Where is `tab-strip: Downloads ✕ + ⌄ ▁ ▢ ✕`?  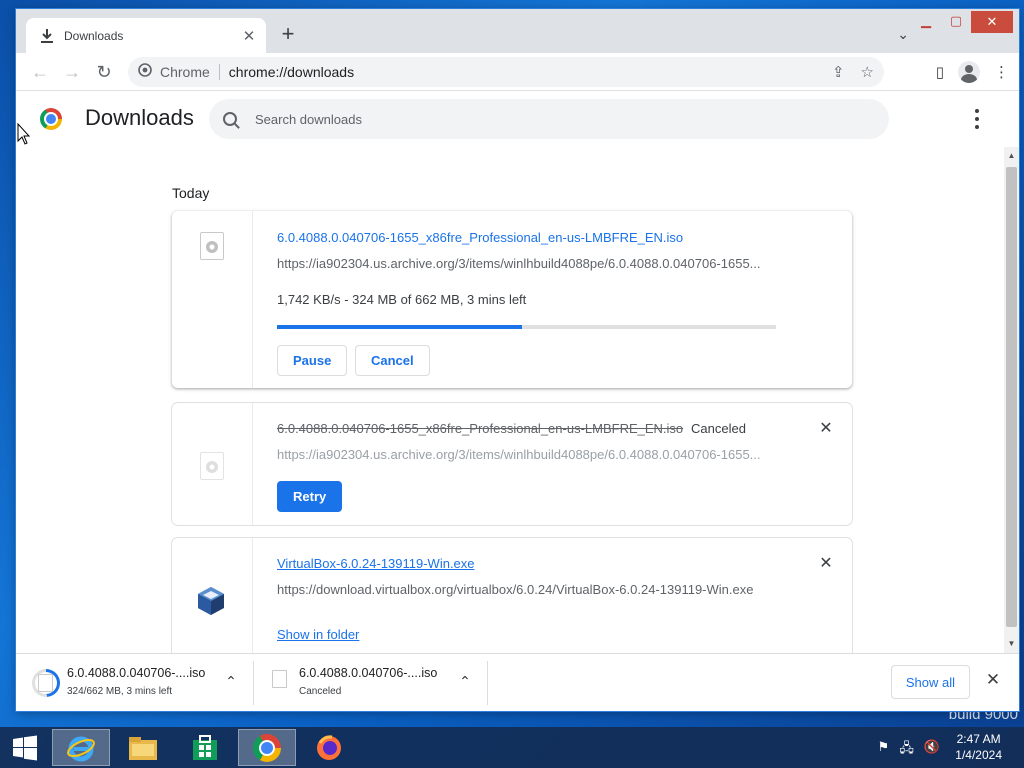 tab-strip: Downloads ✕ + ⌄ ▁ ▢ ✕ is located at coordinates (517, 31).